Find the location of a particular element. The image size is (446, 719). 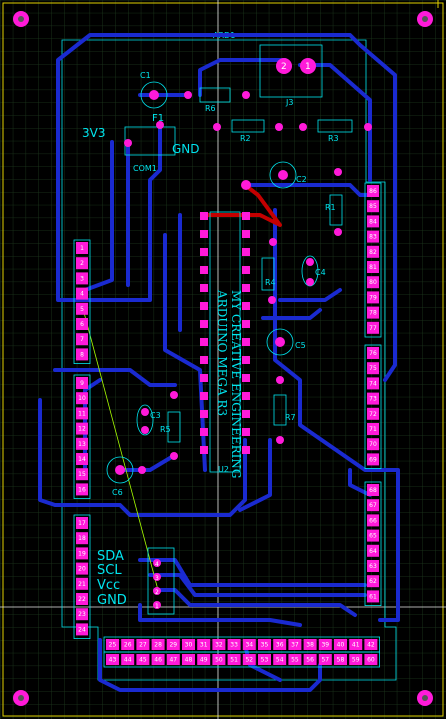

header-pin-number: 65 is located at coordinates (373, 536).